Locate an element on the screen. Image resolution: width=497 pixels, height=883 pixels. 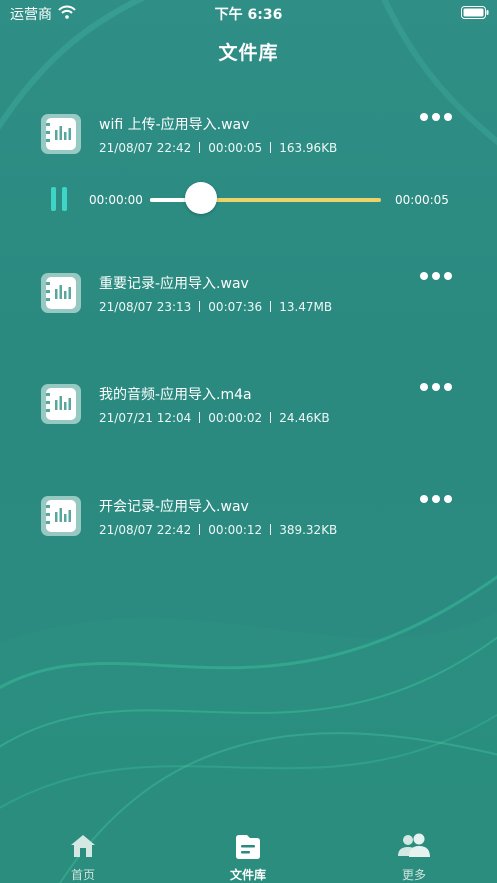
file-duration: 00:00:02 is located at coordinates (235, 418).